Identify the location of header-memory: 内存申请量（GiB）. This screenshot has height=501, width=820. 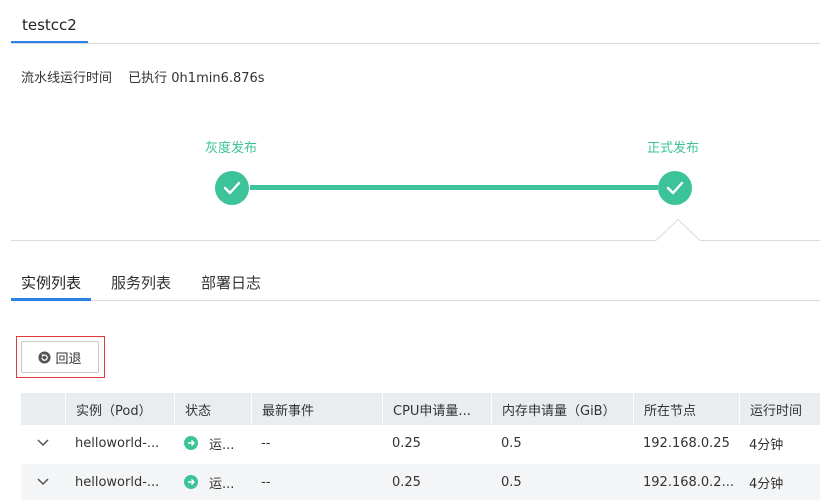
(562, 409).